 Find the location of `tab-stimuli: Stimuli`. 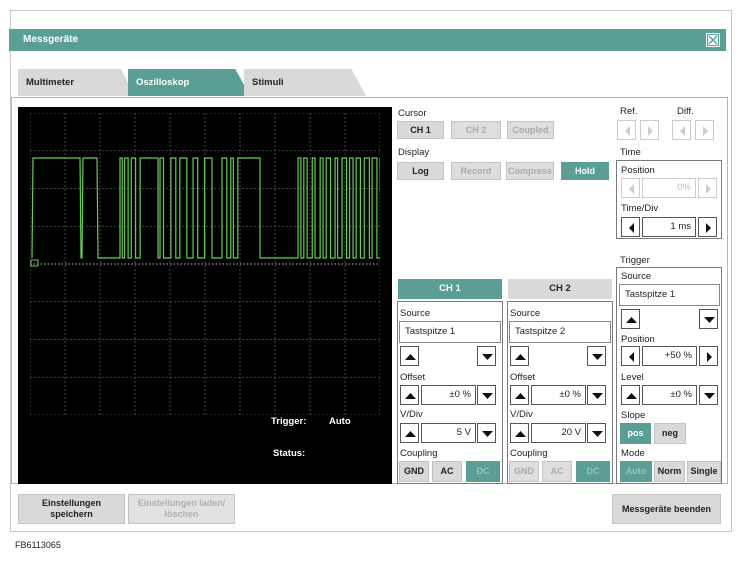

tab-stimuli: Stimuli is located at coordinates (305, 82).